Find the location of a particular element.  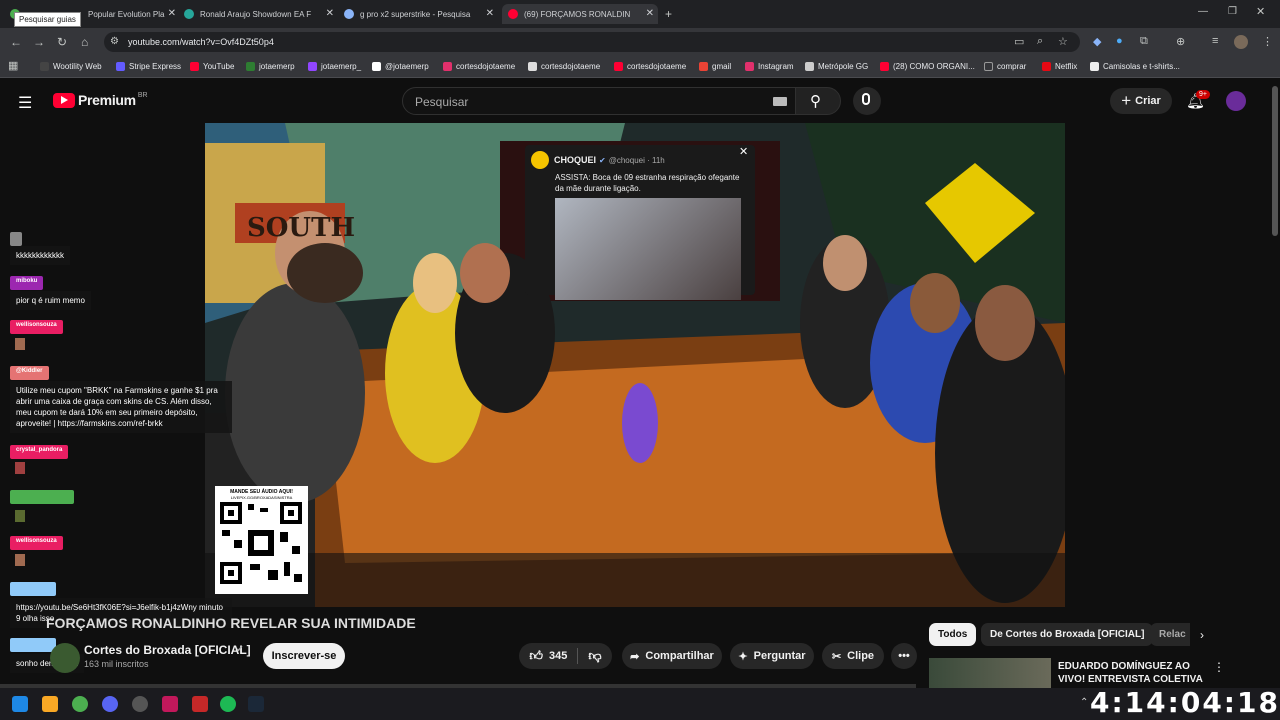

ask-button: ✦ Perguntar is located at coordinates (772, 656).